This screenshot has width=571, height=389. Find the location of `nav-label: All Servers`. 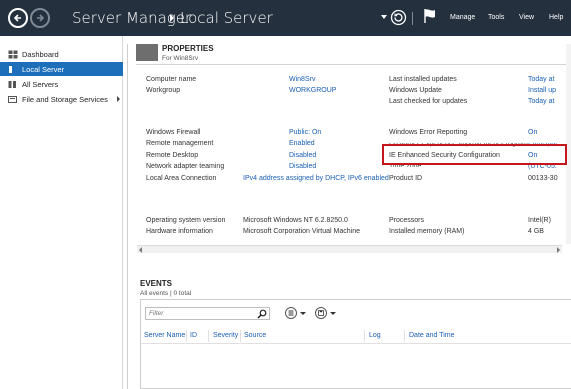

nav-label: All Servers is located at coordinates (40, 84).